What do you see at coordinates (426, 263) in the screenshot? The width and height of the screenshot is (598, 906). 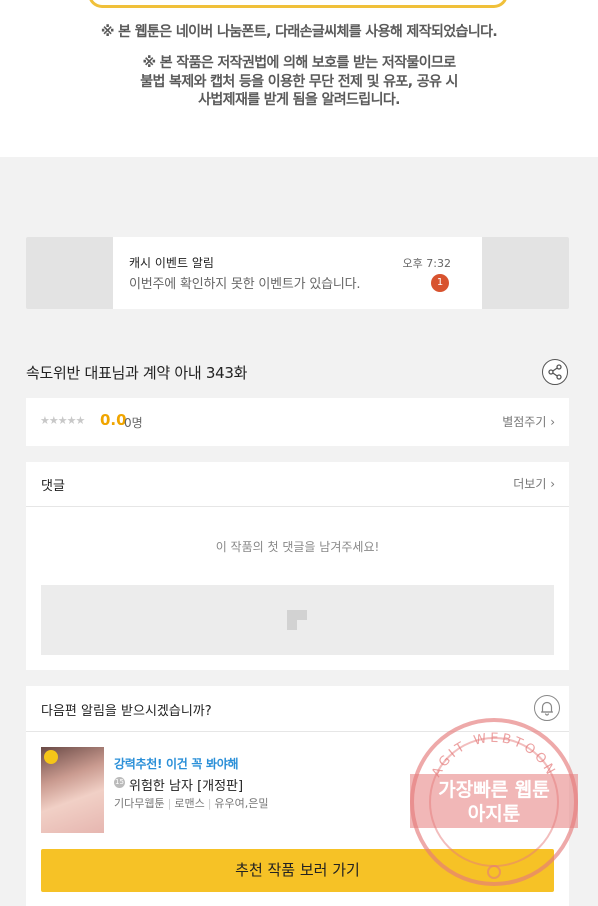 I see `notification-time: 오후 7:32` at bounding box center [426, 263].